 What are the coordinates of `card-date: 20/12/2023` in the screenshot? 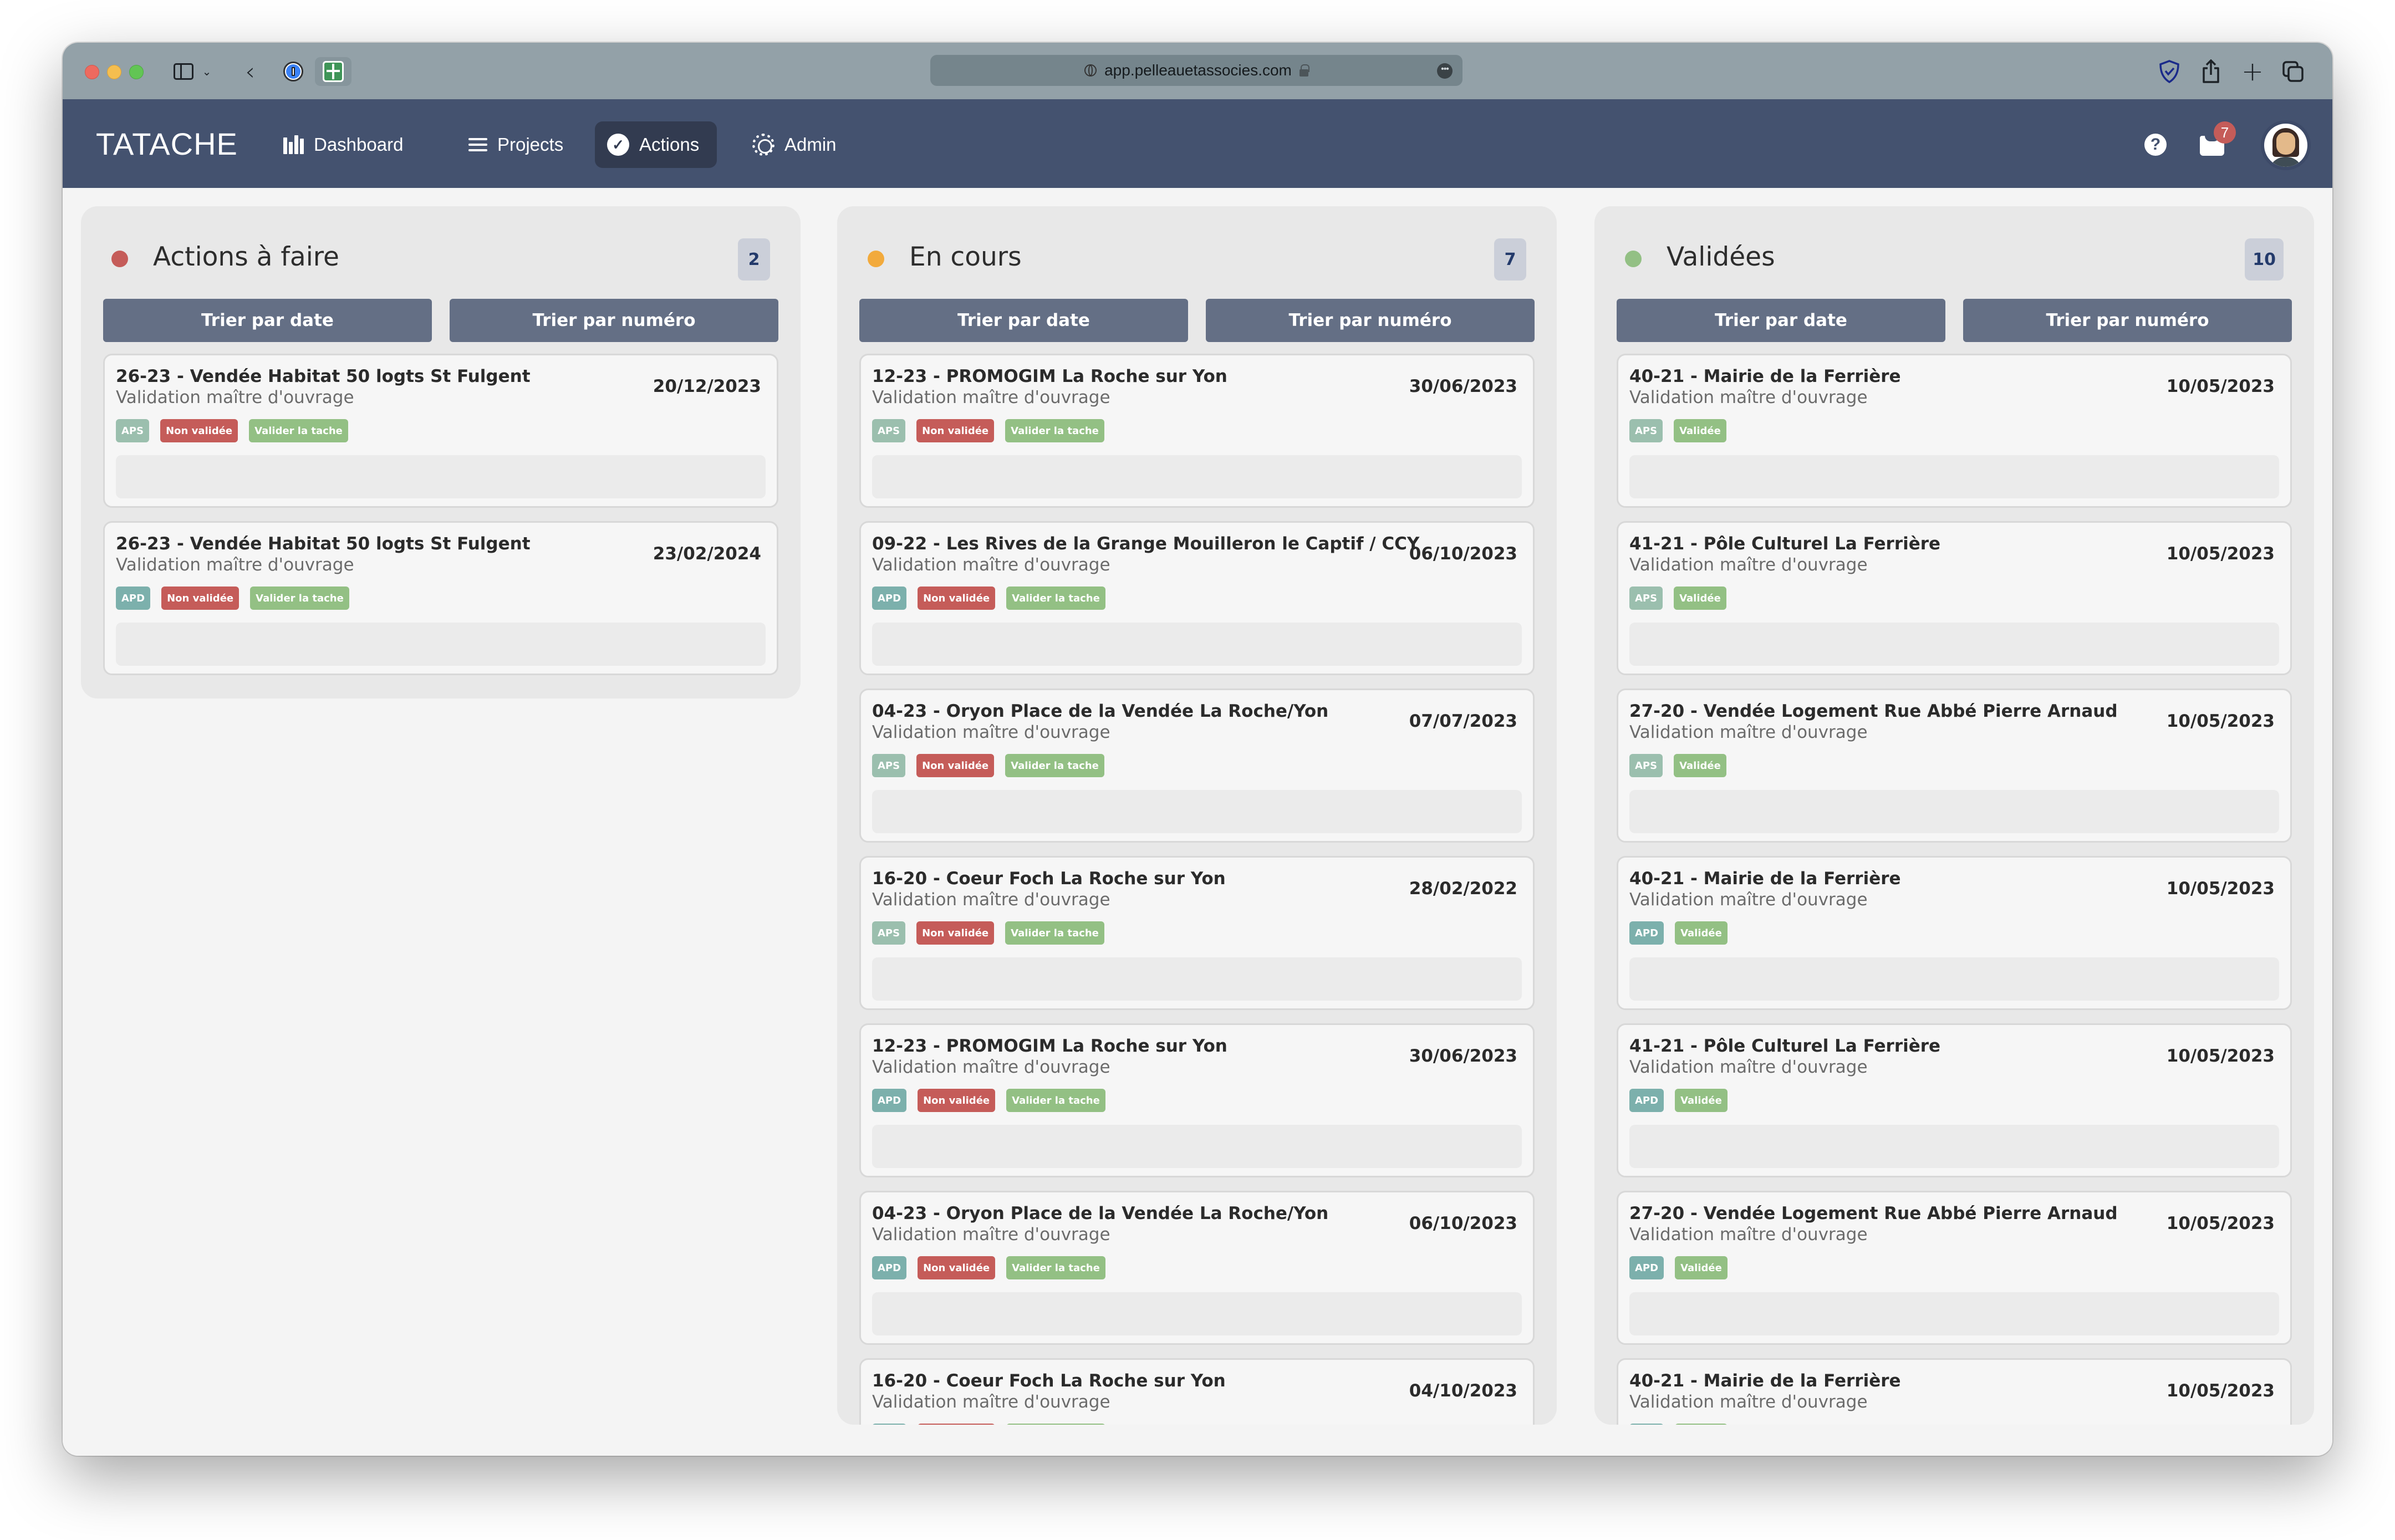 It's located at (707, 386).